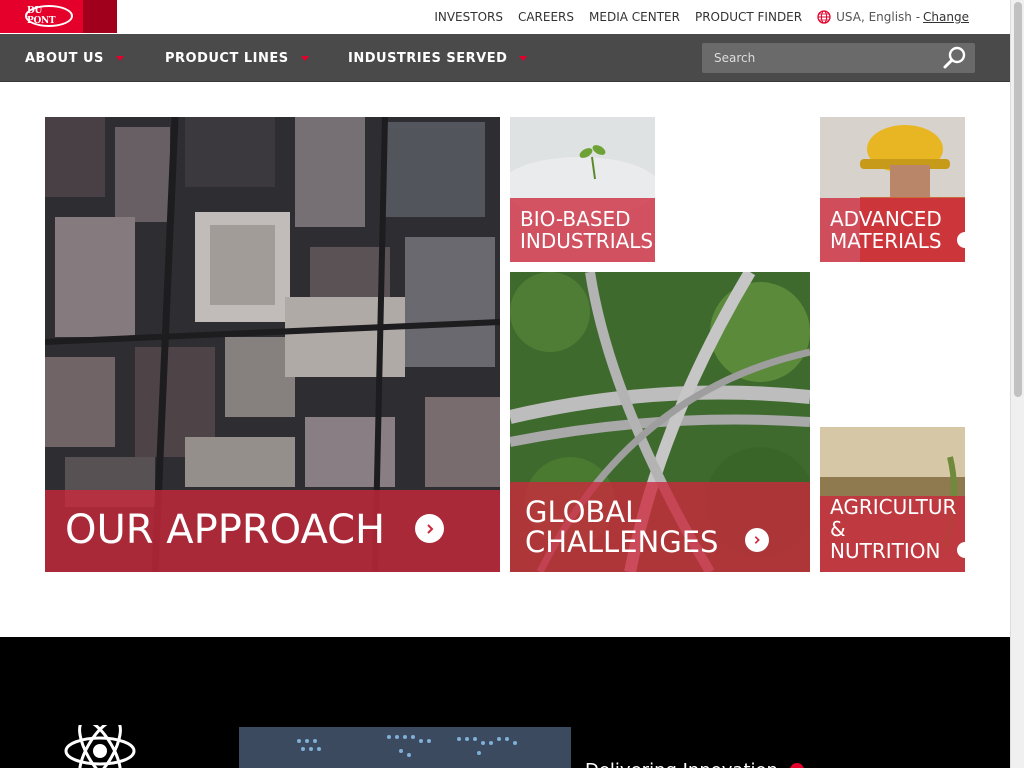 The image size is (1024, 768). I want to click on tile-advanced-label-line1: ADVANCED, so click(886, 219).